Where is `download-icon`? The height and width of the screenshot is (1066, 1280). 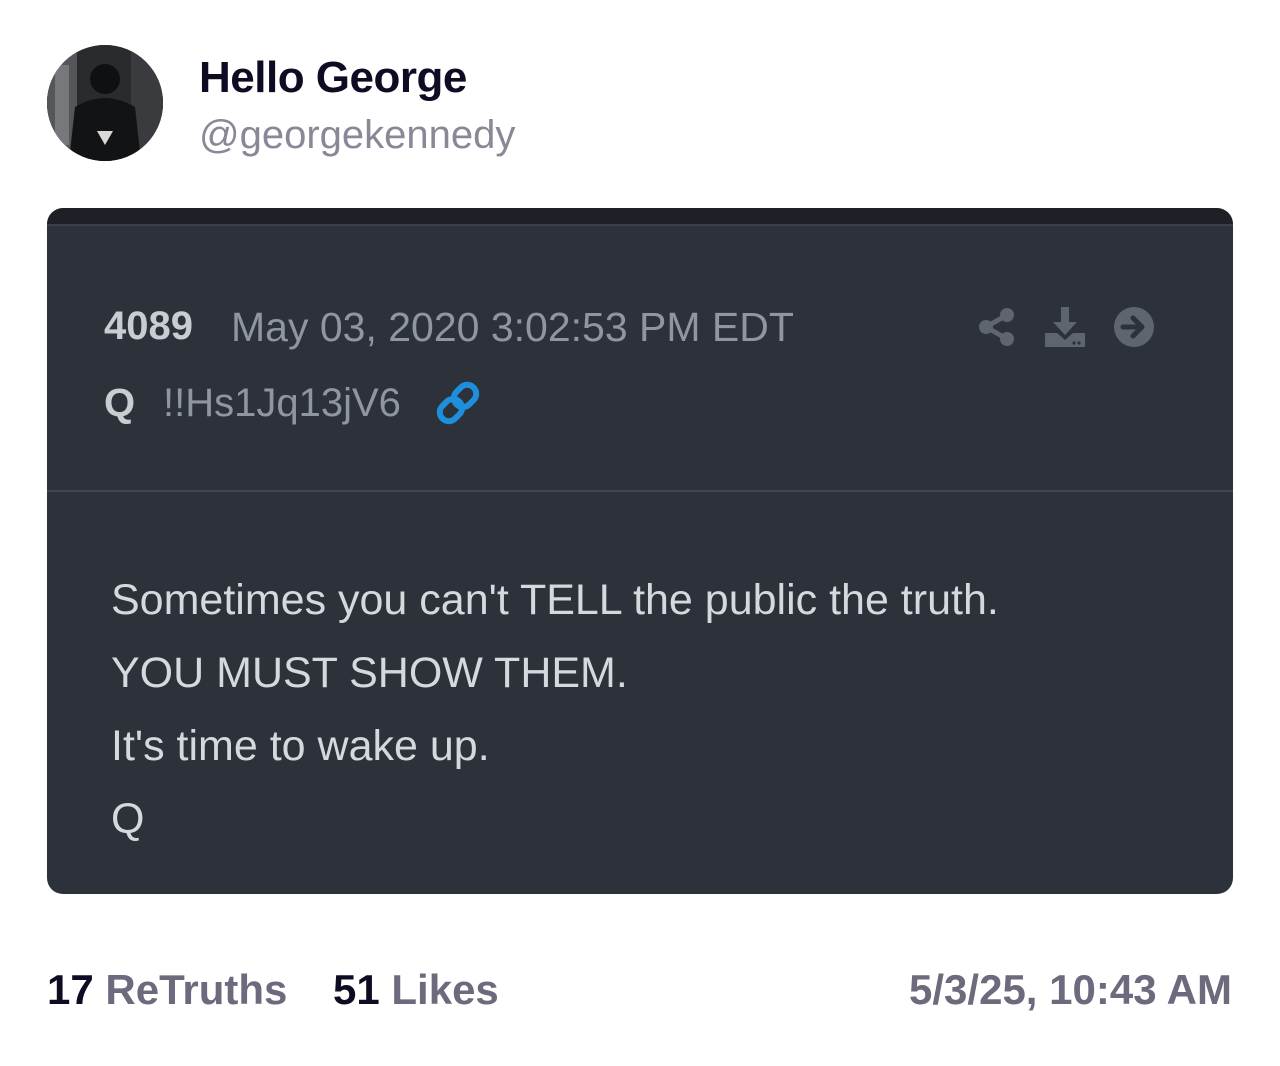 download-icon is located at coordinates (1065, 327).